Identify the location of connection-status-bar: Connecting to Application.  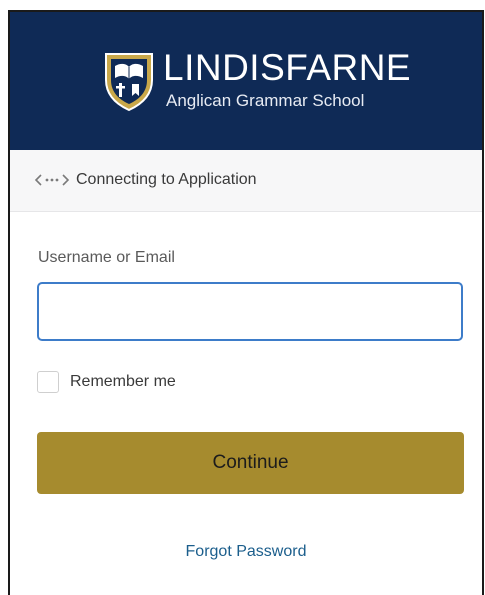
(246, 181).